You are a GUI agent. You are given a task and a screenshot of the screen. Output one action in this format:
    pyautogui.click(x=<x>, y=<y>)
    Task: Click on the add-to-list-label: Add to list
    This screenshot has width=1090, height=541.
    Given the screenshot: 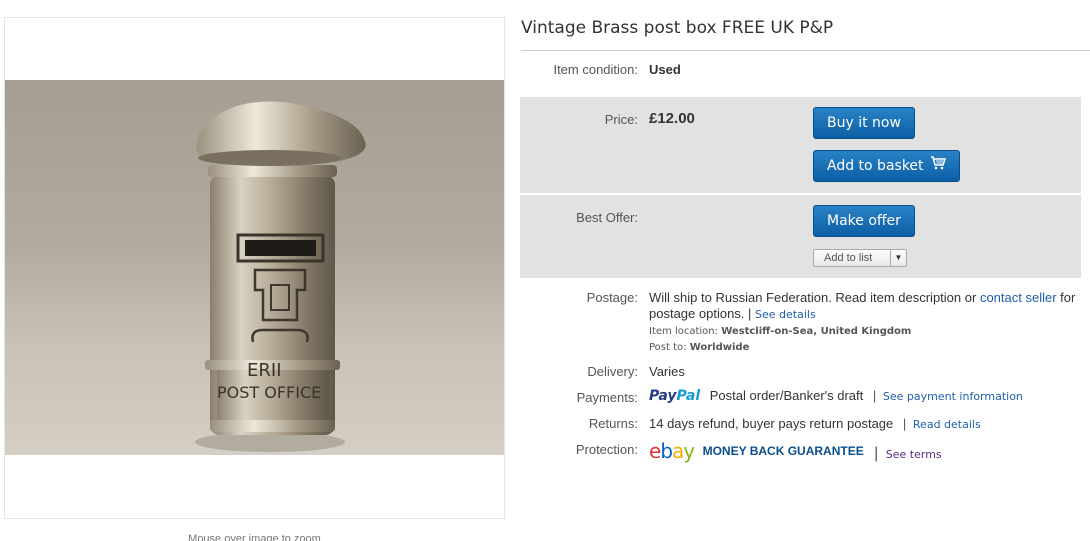 What is the action you would take?
    pyautogui.click(x=848, y=258)
    